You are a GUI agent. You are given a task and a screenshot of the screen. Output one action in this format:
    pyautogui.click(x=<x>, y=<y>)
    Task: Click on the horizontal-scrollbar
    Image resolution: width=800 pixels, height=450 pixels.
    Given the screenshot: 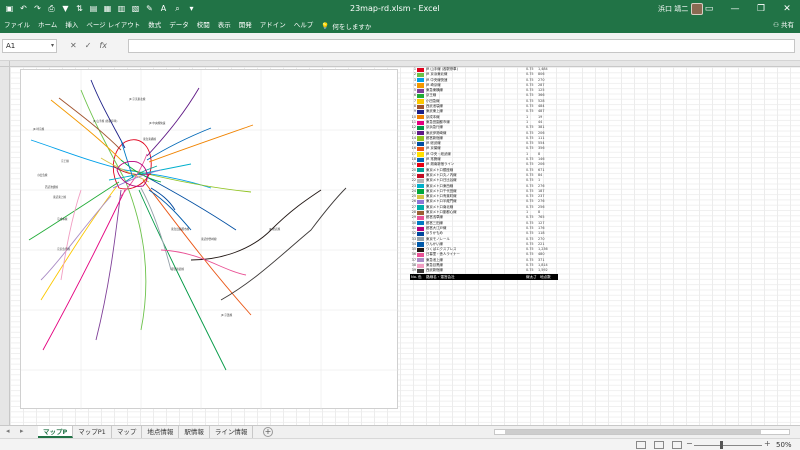 What is the action you would take?
    pyautogui.click(x=642, y=432)
    